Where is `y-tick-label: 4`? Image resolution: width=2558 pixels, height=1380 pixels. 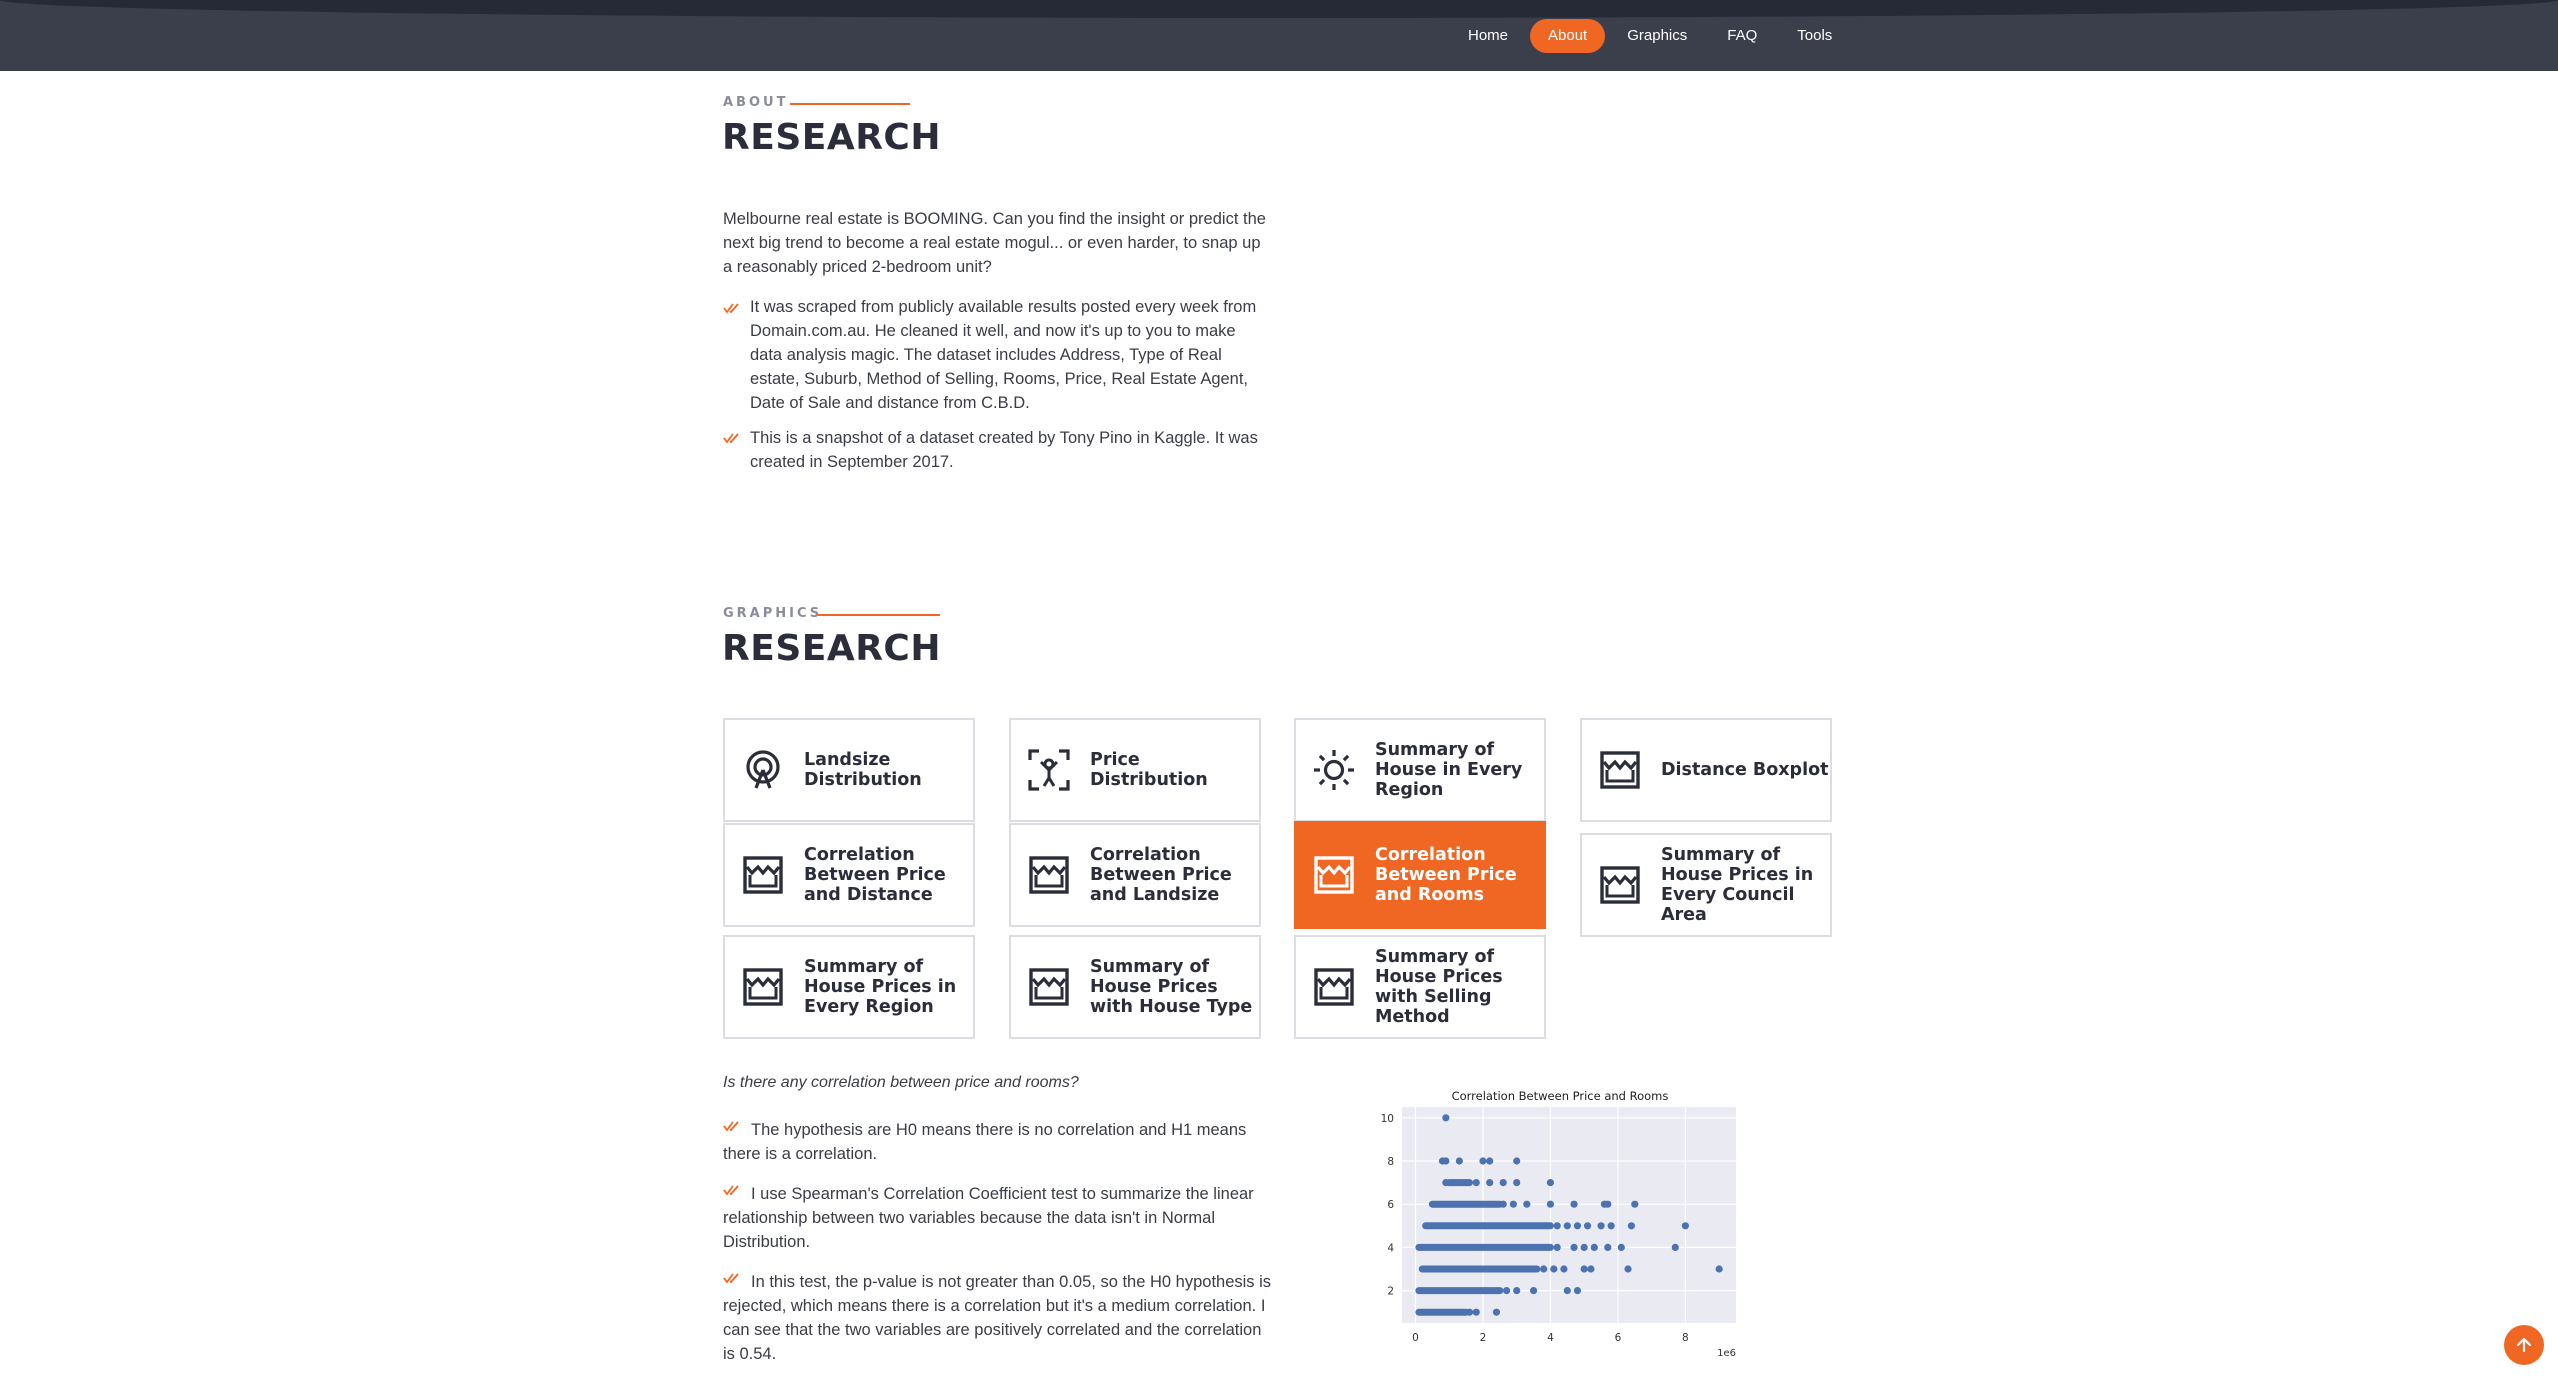 y-tick-label: 4 is located at coordinates (1390, 1248).